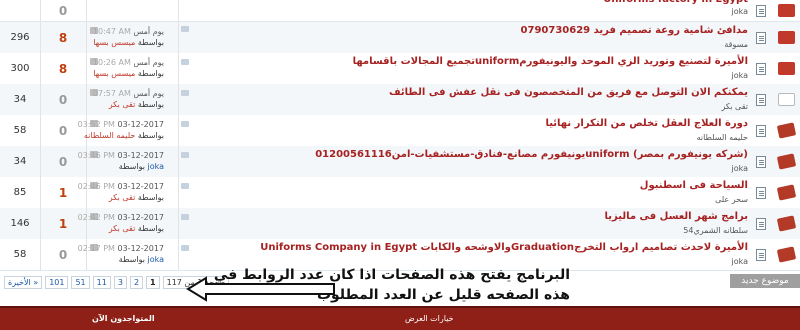  I want to click on last-post-date: 03:46 PM 03-12-2017, so click(121, 155).